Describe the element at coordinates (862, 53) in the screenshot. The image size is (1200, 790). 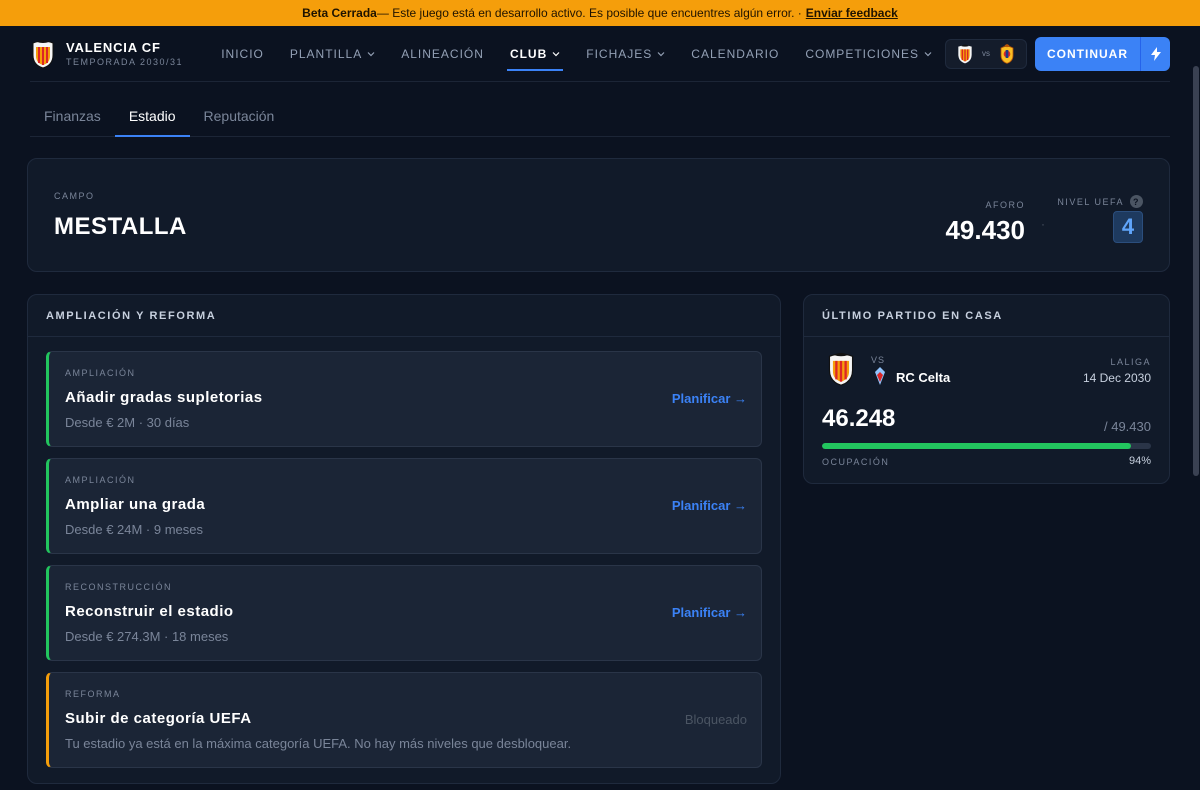
I see `nav-item-label: COMPETICIONES` at that location.